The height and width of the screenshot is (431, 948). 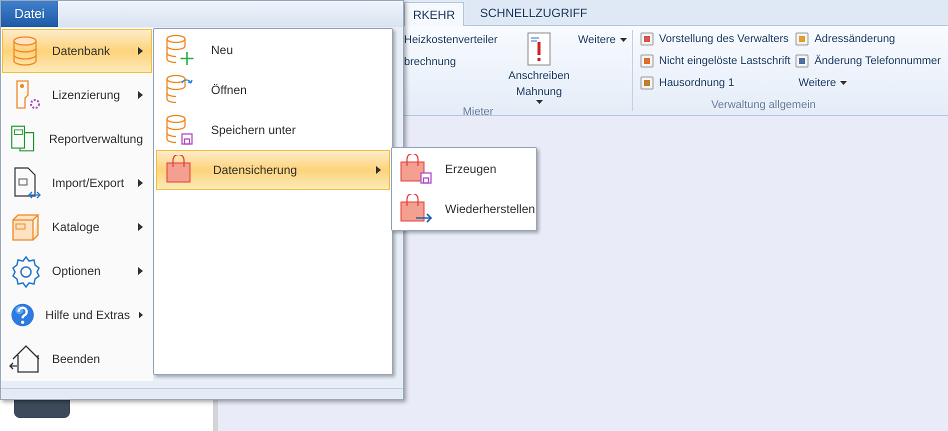 What do you see at coordinates (539, 68) in the screenshot?
I see `ribbon-large-button: Anschreiben Mahnung` at bounding box center [539, 68].